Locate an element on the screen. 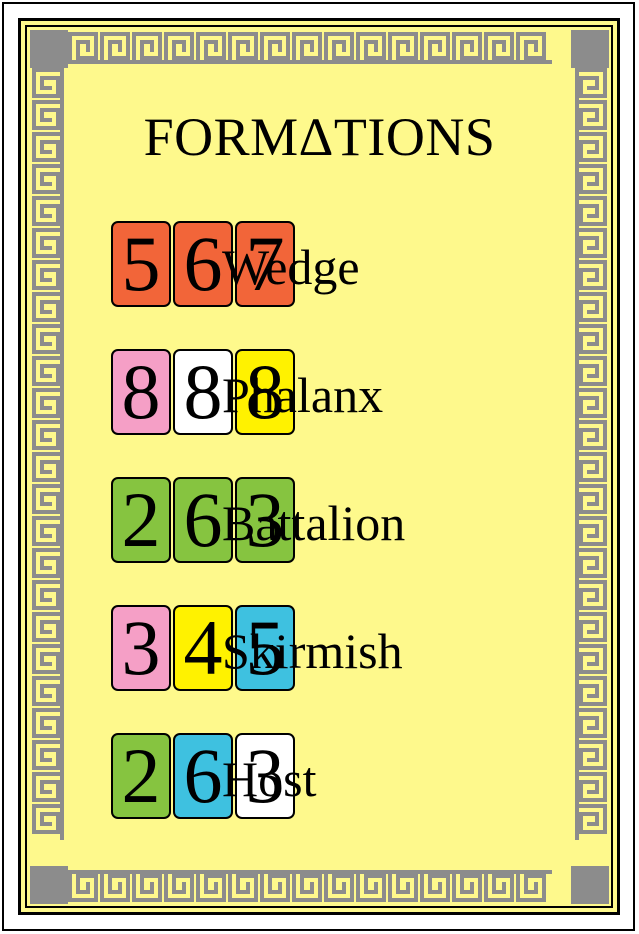  formation-name-host: Host is located at coordinates (269, 779).